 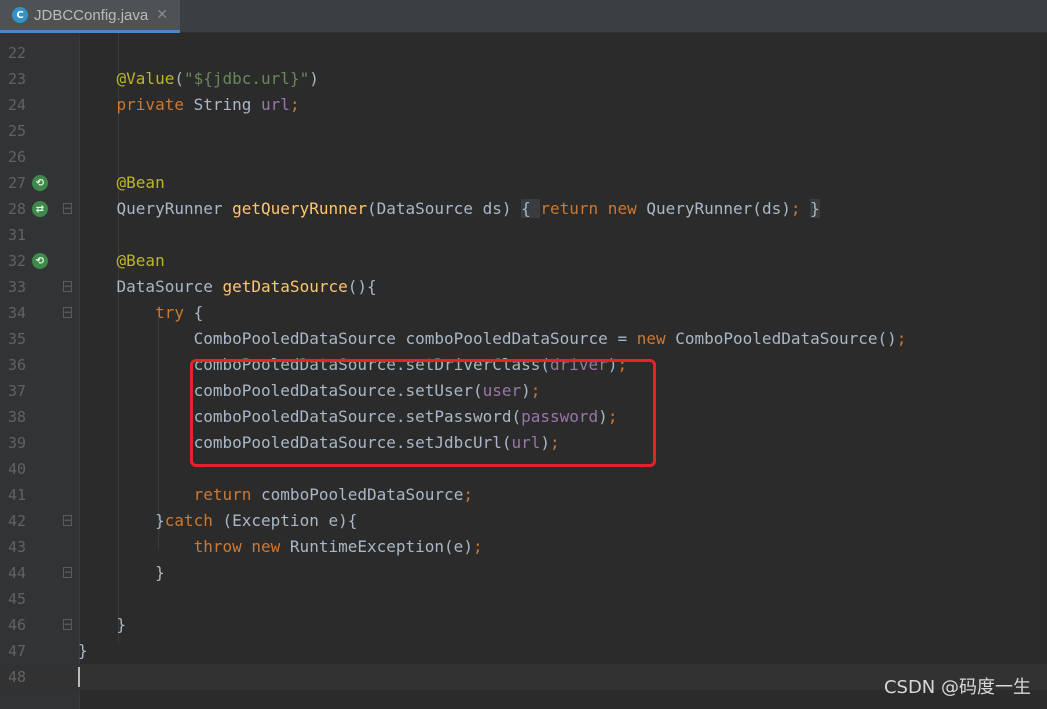 I want to click on line-number: 43, so click(x=16, y=547).